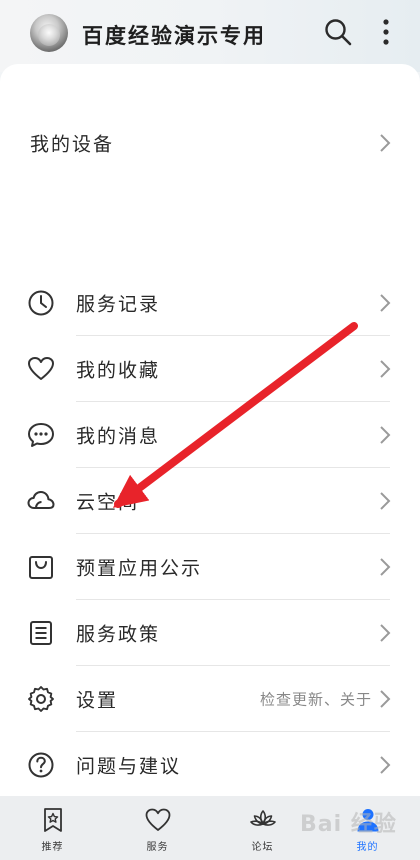 Image resolution: width=420 pixels, height=860 pixels. Describe the element at coordinates (118, 634) in the screenshot. I see `menu-item-label: 服务政策` at that location.